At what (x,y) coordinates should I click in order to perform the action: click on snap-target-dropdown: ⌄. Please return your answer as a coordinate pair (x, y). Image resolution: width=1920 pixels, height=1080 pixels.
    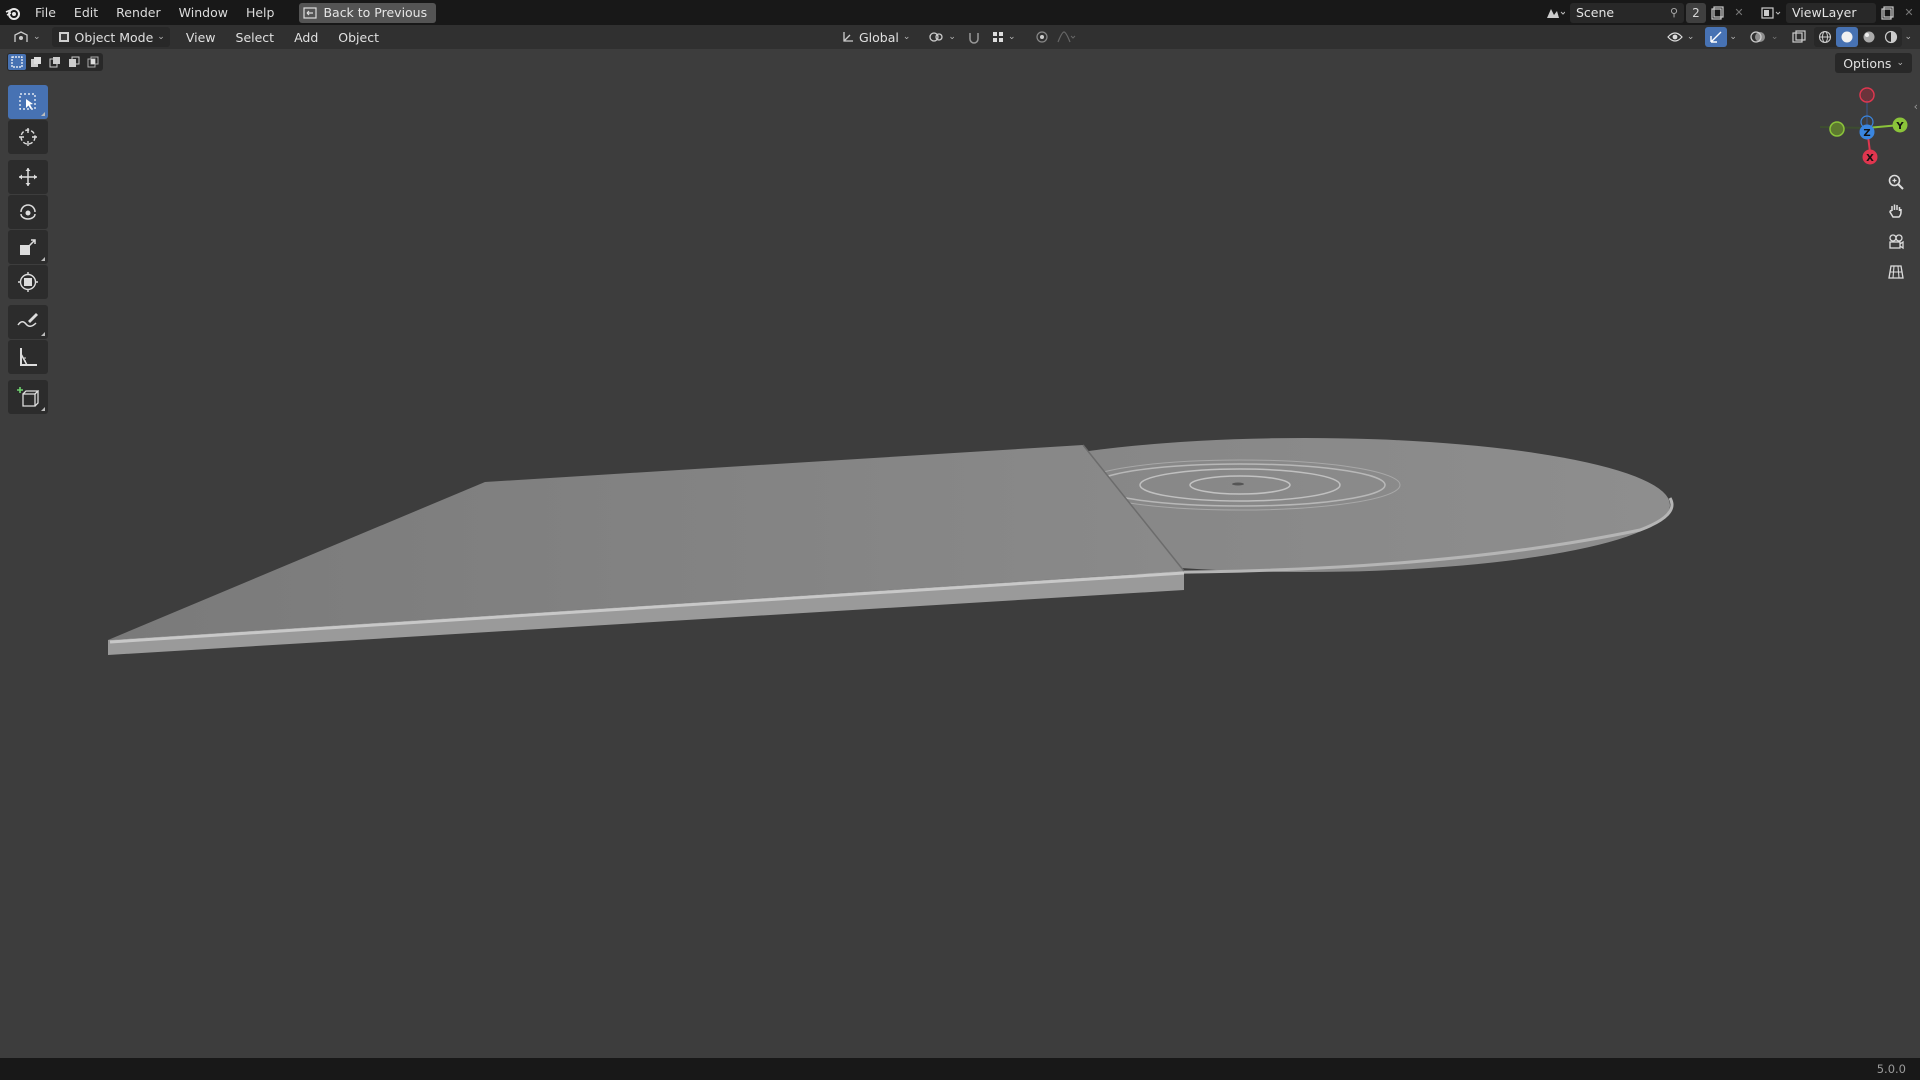
    Looking at the image, I should click on (1004, 37).